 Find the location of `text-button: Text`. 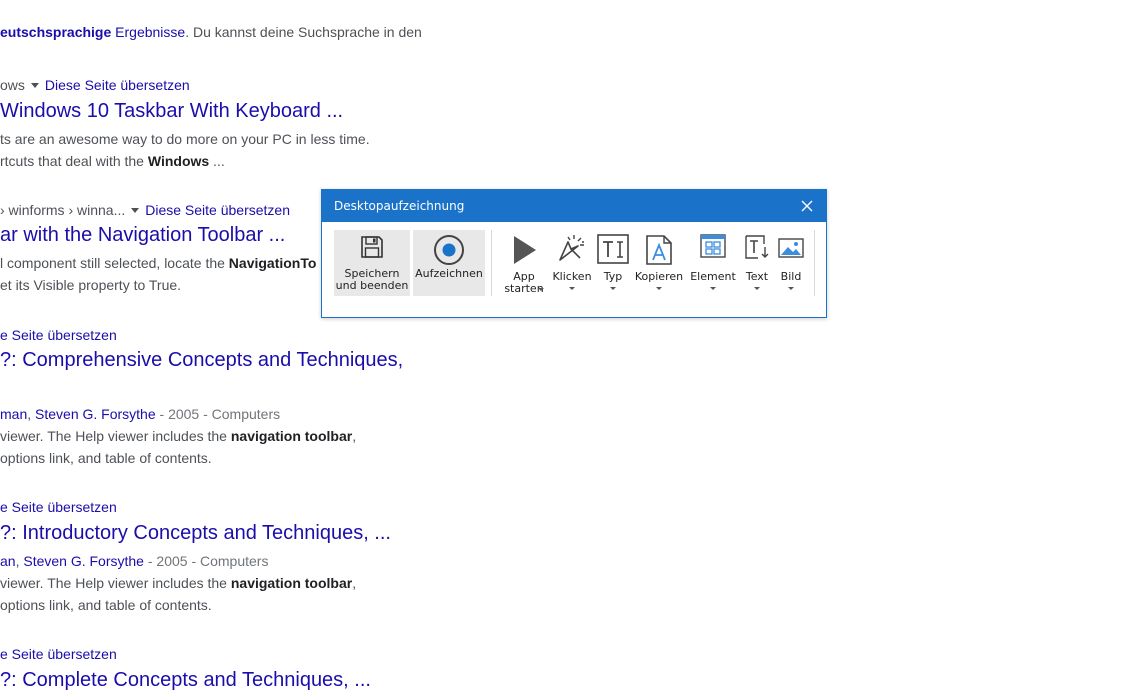

text-button: Text is located at coordinates (757, 263).